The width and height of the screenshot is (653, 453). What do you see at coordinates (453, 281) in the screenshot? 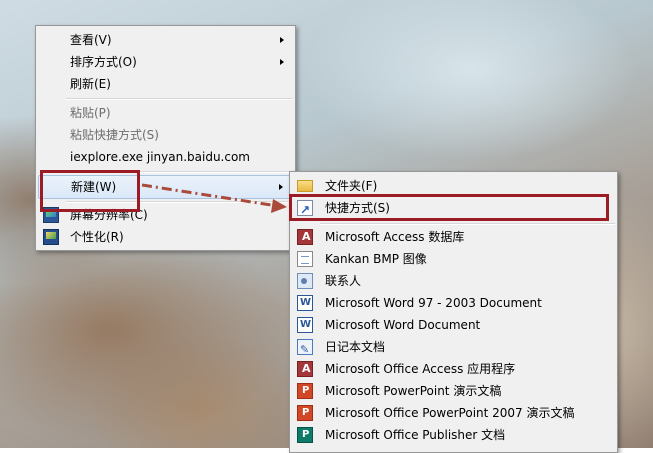
I see `submenu-item-contact: 联系人` at bounding box center [453, 281].